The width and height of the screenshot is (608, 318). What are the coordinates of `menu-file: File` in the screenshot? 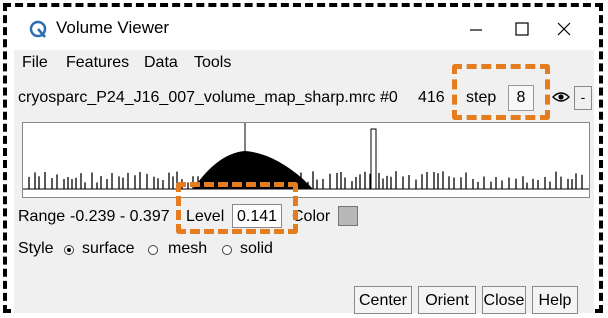 It's located at (35, 63).